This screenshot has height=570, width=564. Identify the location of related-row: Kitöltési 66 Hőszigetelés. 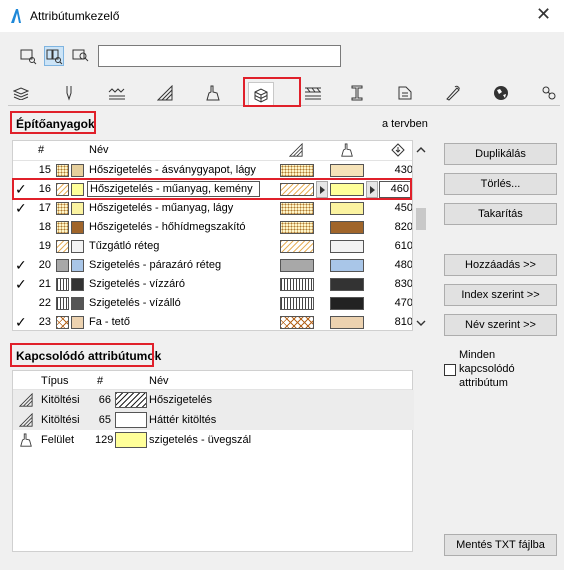
(213, 400).